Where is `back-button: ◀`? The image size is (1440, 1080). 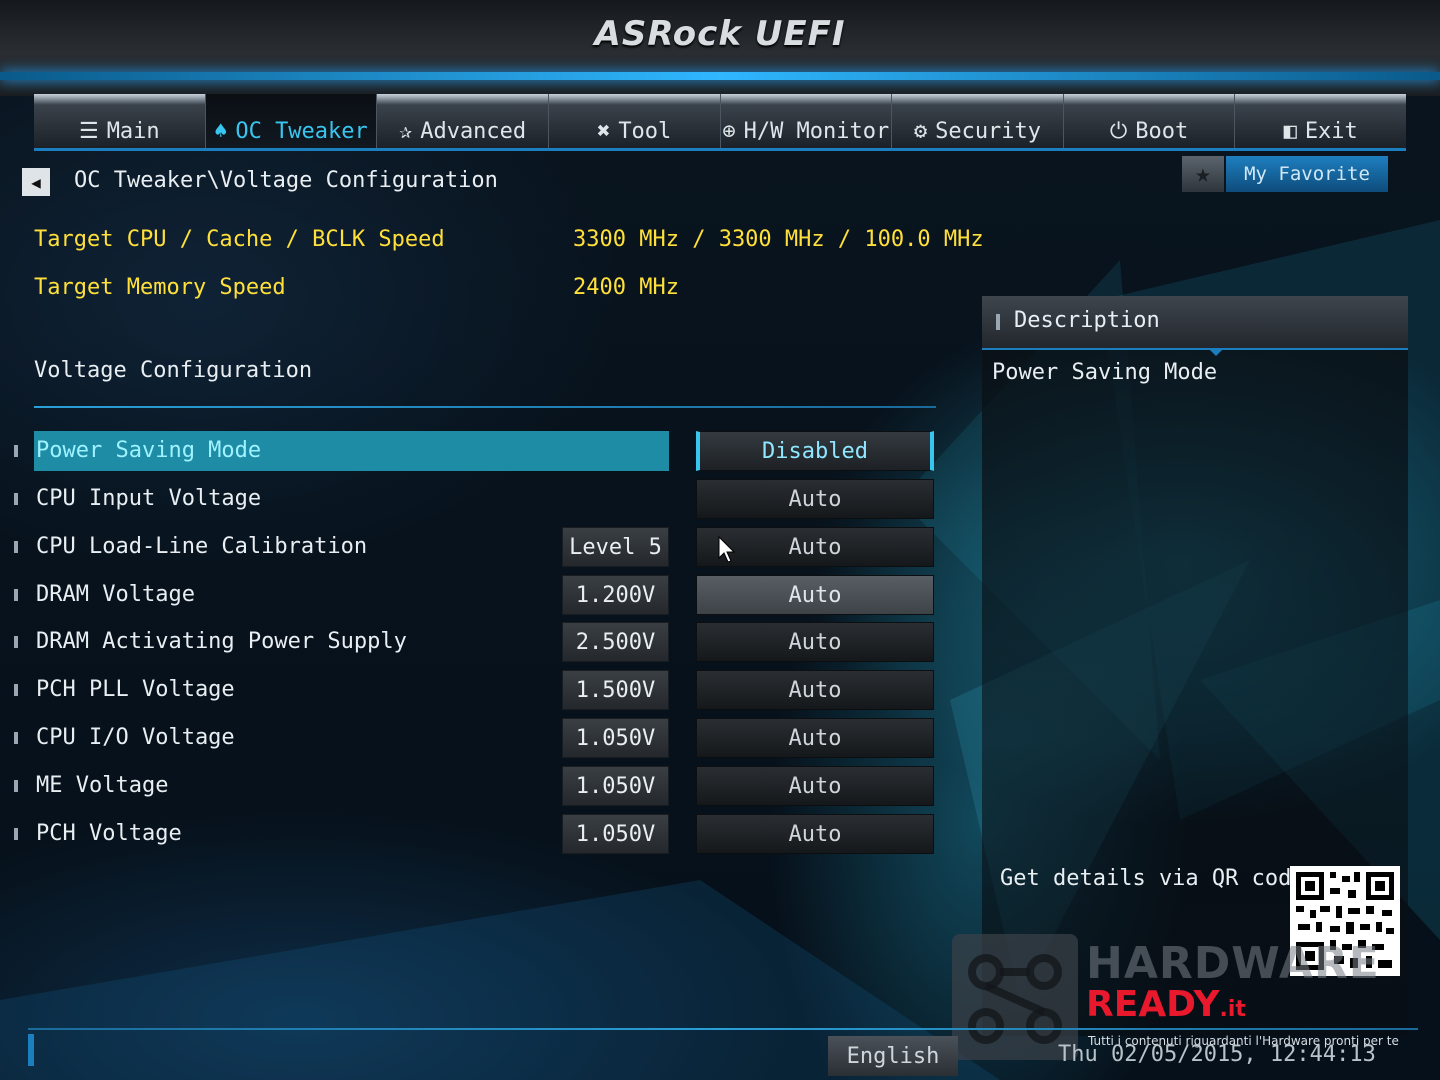 back-button: ◀ is located at coordinates (36, 182).